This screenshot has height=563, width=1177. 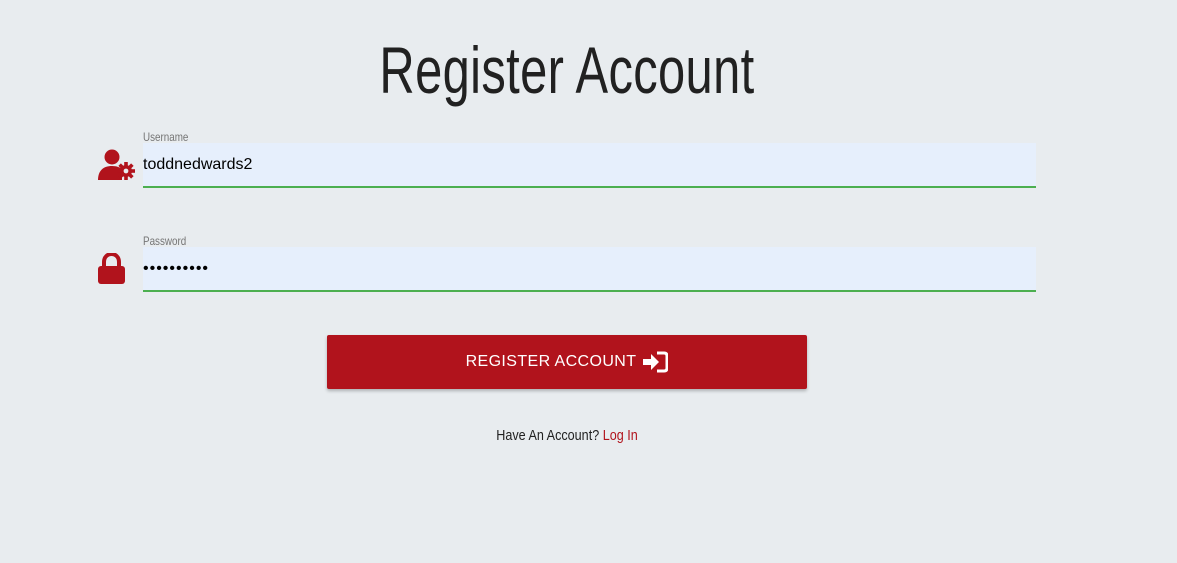 What do you see at coordinates (567, 70) in the screenshot?
I see `page-title: Register Account` at bounding box center [567, 70].